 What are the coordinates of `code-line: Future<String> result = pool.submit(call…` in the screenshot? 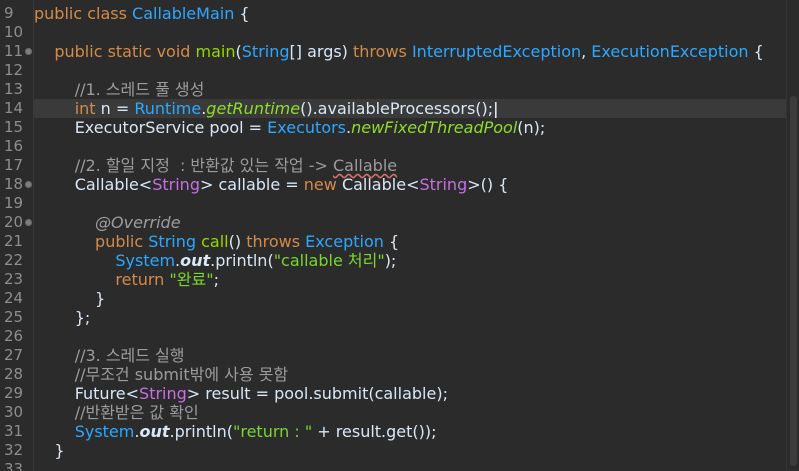 It's located at (410, 393).